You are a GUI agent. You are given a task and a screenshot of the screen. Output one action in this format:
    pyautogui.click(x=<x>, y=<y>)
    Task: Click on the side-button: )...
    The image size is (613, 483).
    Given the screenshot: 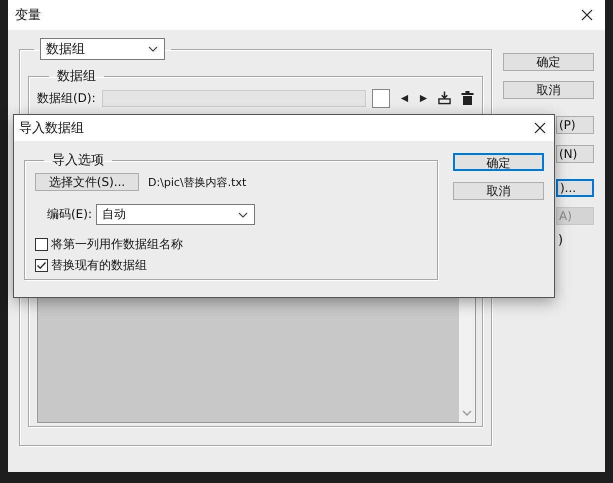 What is the action you would take?
    pyautogui.click(x=575, y=188)
    